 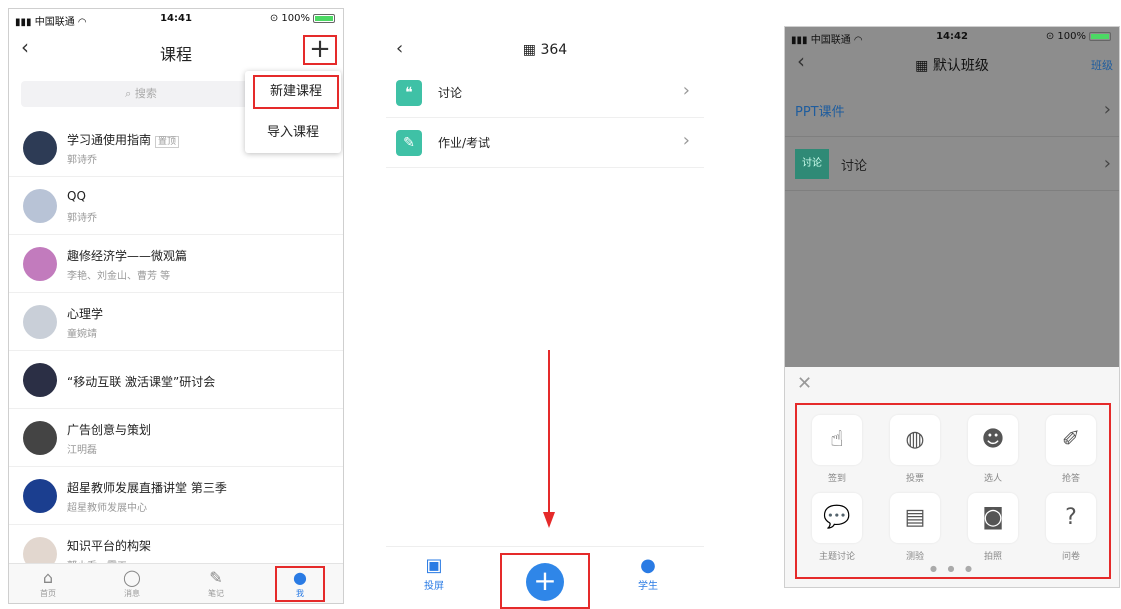 I want to click on close-icon: ✕, so click(x=804, y=383).